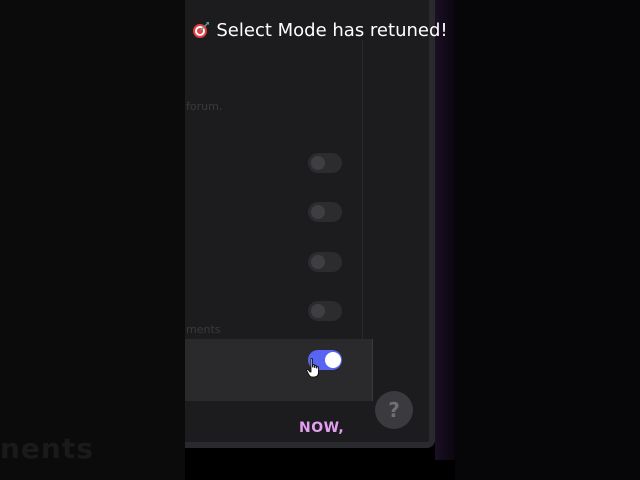 This screenshot has width=640, height=480. I want to click on help-button: ?, so click(394, 410).